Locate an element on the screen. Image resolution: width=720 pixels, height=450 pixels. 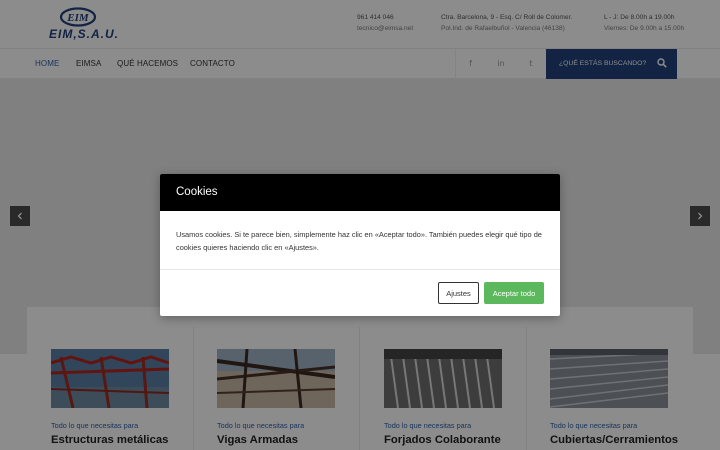
divider is located at coordinates (360, 269).